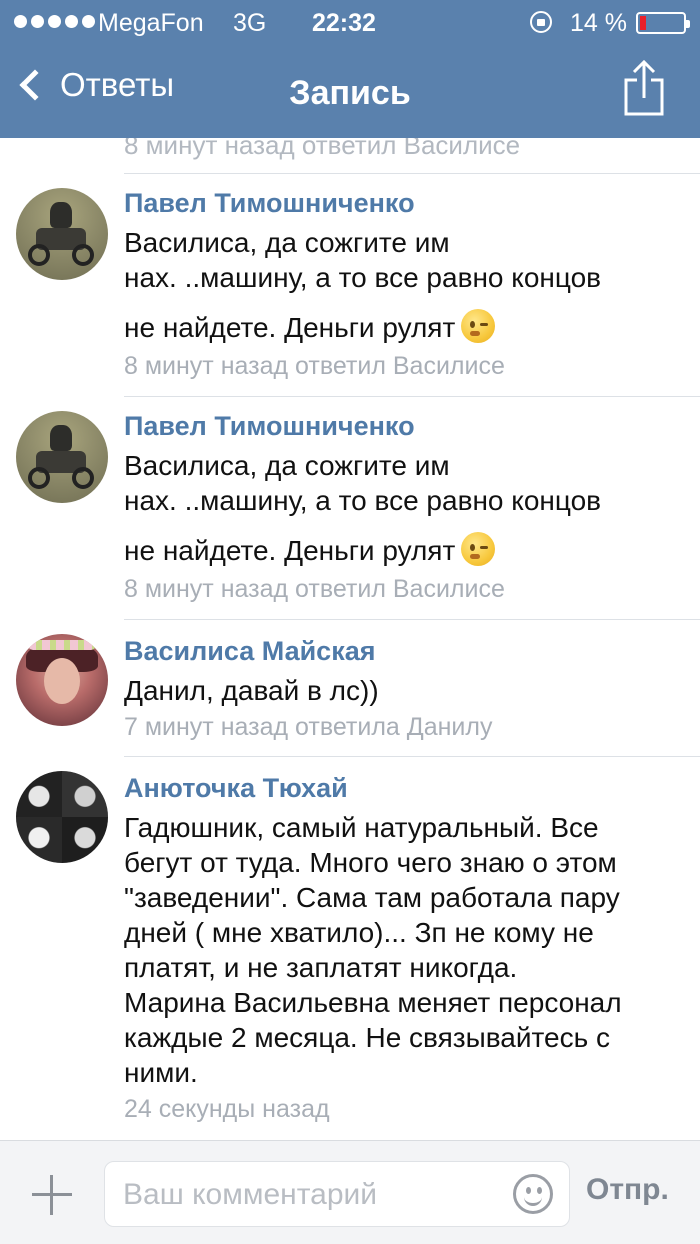 This screenshot has height=1244, width=700. What do you see at coordinates (598, 23) in the screenshot?
I see `battery-percent: 14 %` at bounding box center [598, 23].